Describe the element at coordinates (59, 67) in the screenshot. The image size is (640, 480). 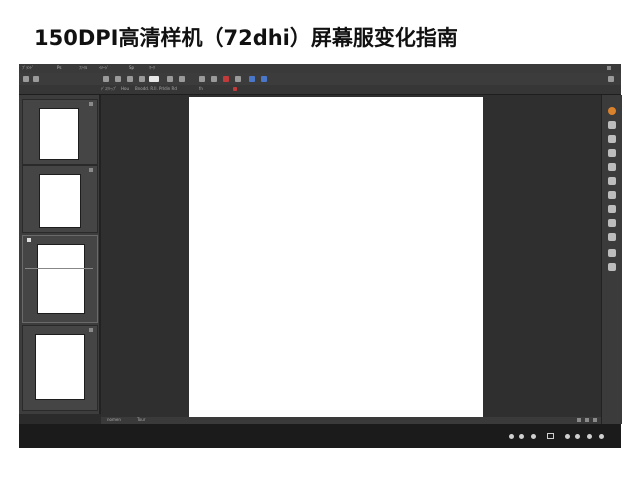
I see `menu-item-ps: Ps` at that location.